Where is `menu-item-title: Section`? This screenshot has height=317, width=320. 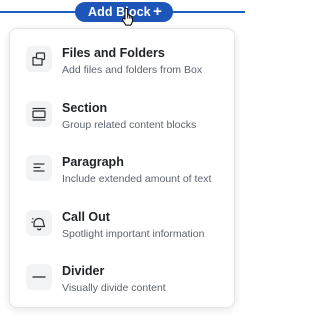 menu-item-title: Section is located at coordinates (85, 108).